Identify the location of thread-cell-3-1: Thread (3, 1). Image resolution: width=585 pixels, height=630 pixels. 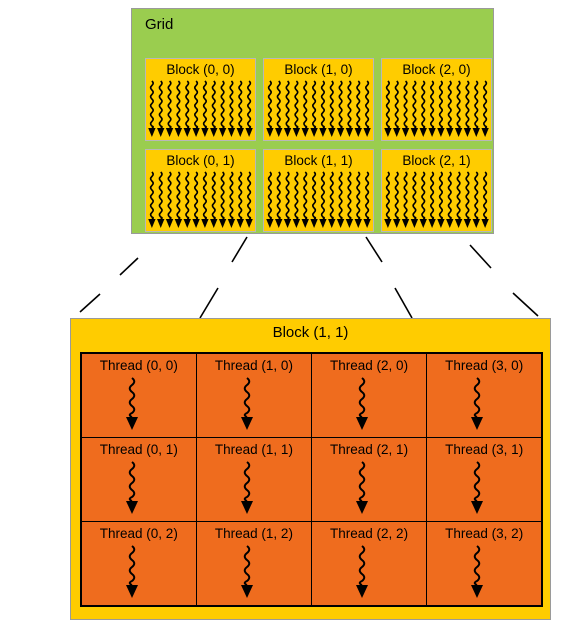
(484, 479).